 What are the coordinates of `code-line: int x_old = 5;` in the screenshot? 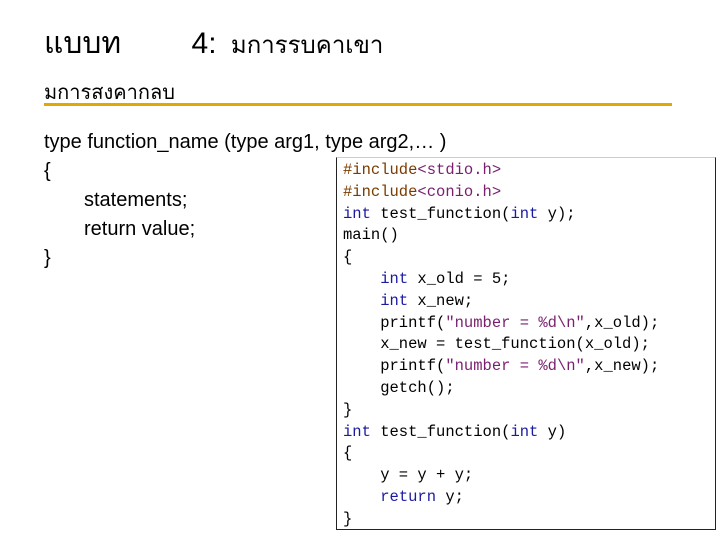 It's located at (501, 280).